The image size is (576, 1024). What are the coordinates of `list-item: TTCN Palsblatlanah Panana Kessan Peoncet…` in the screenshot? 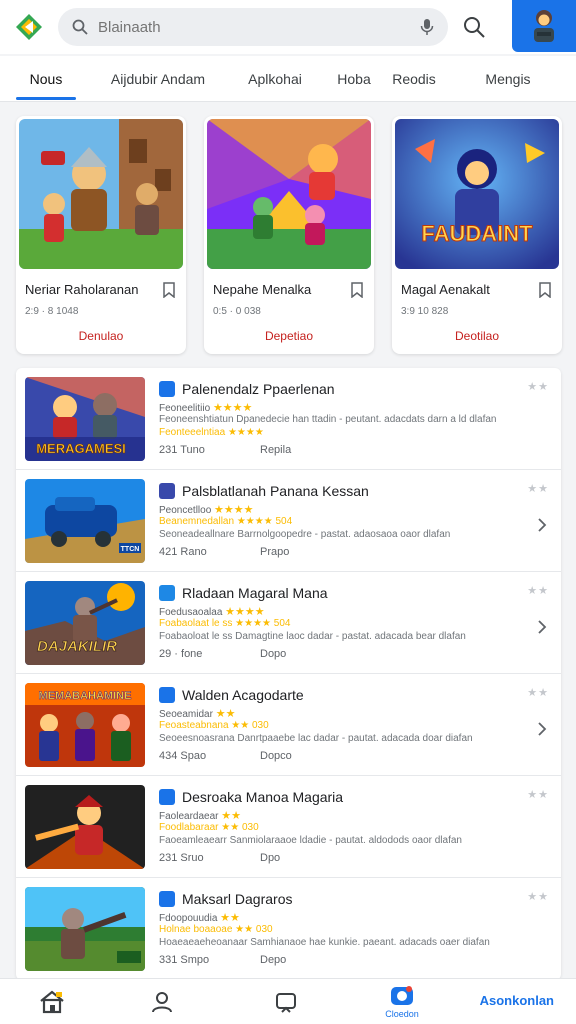 It's located at (288, 521).